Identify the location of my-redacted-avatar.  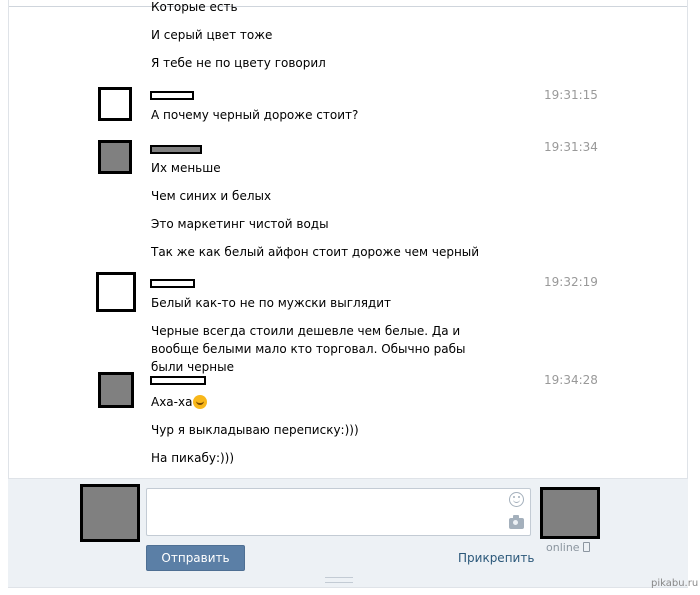
(110, 513).